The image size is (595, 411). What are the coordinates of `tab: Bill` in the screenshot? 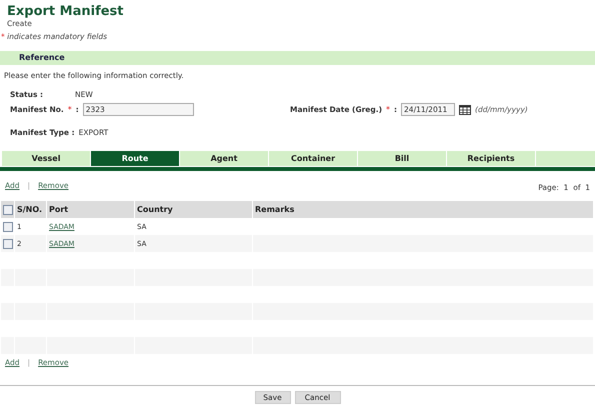 It's located at (402, 158).